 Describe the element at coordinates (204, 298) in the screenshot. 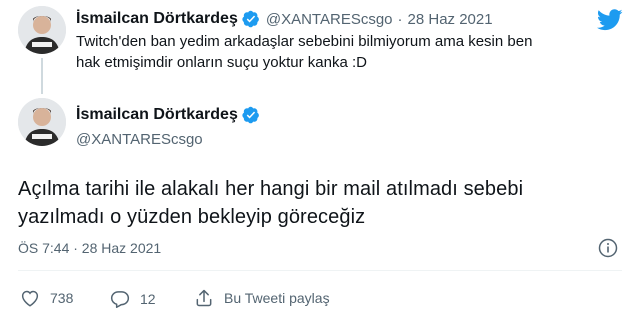

I see `share-icon` at that location.